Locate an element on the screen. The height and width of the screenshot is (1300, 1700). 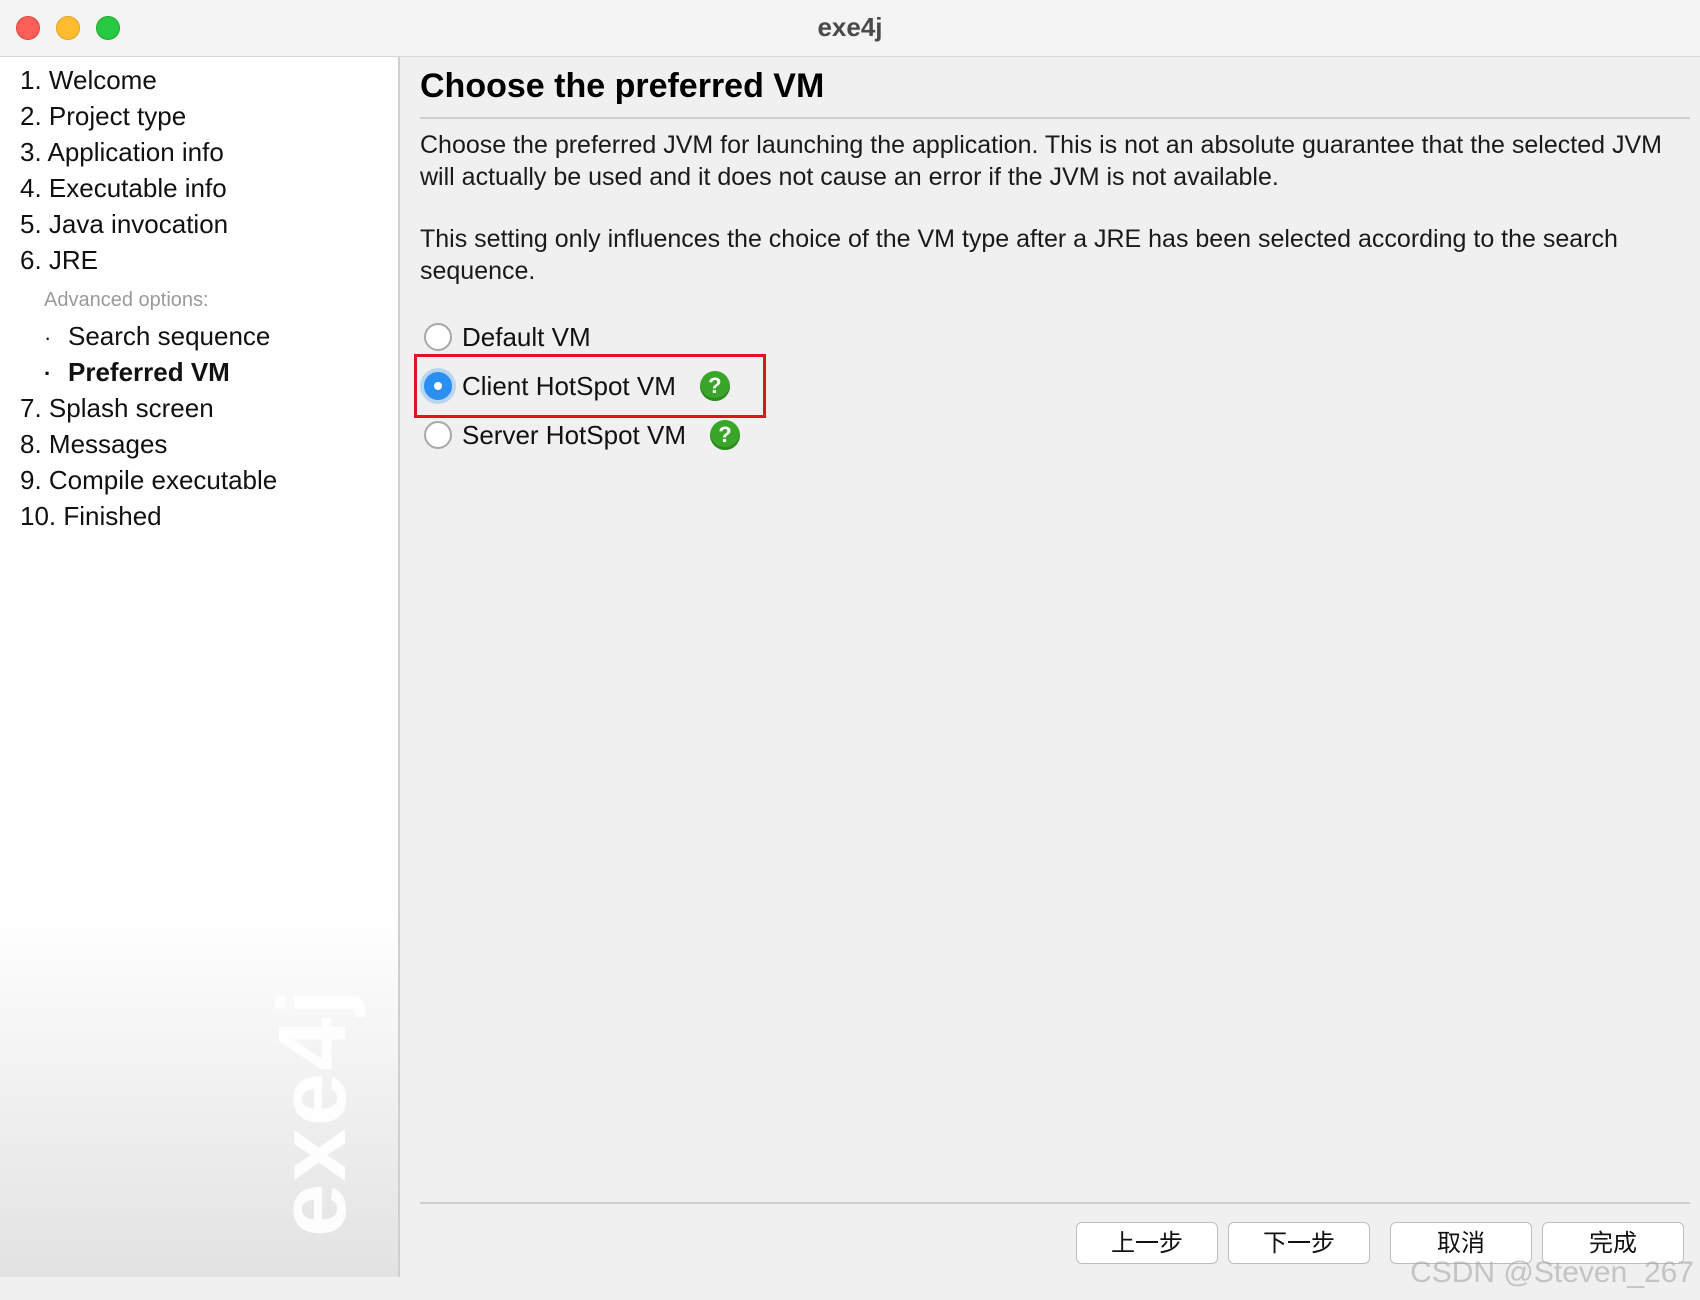
sidebar-item-search-sequence: · Search sequence is located at coordinates (157, 336).